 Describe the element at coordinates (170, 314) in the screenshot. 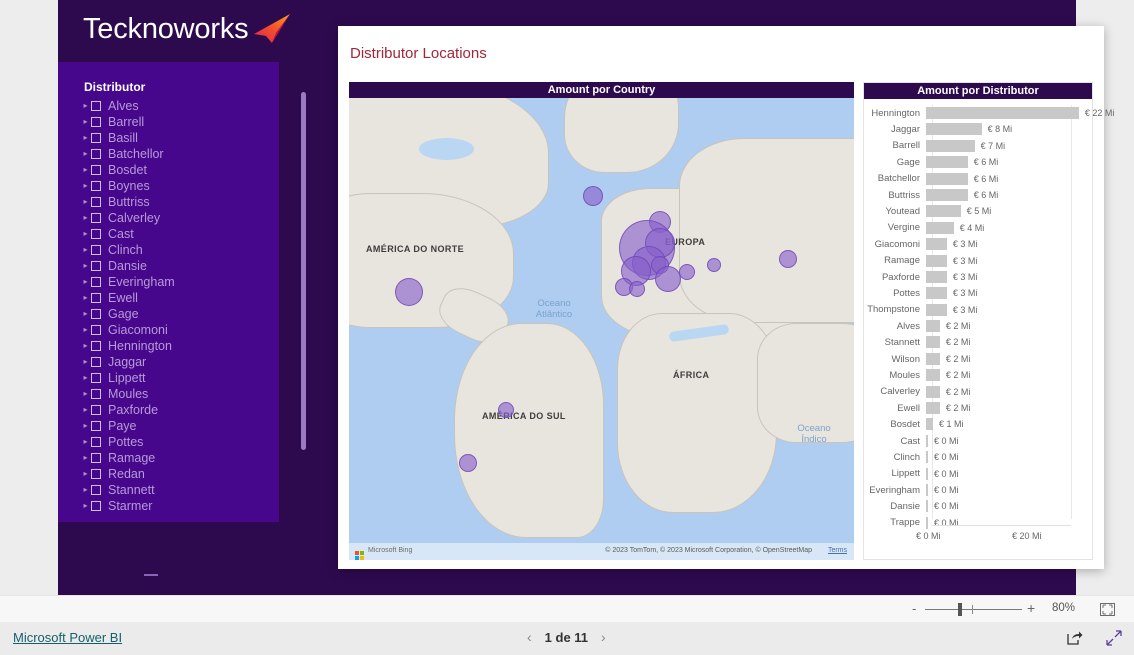

I see `slicer-item: ▸ Gage` at that location.